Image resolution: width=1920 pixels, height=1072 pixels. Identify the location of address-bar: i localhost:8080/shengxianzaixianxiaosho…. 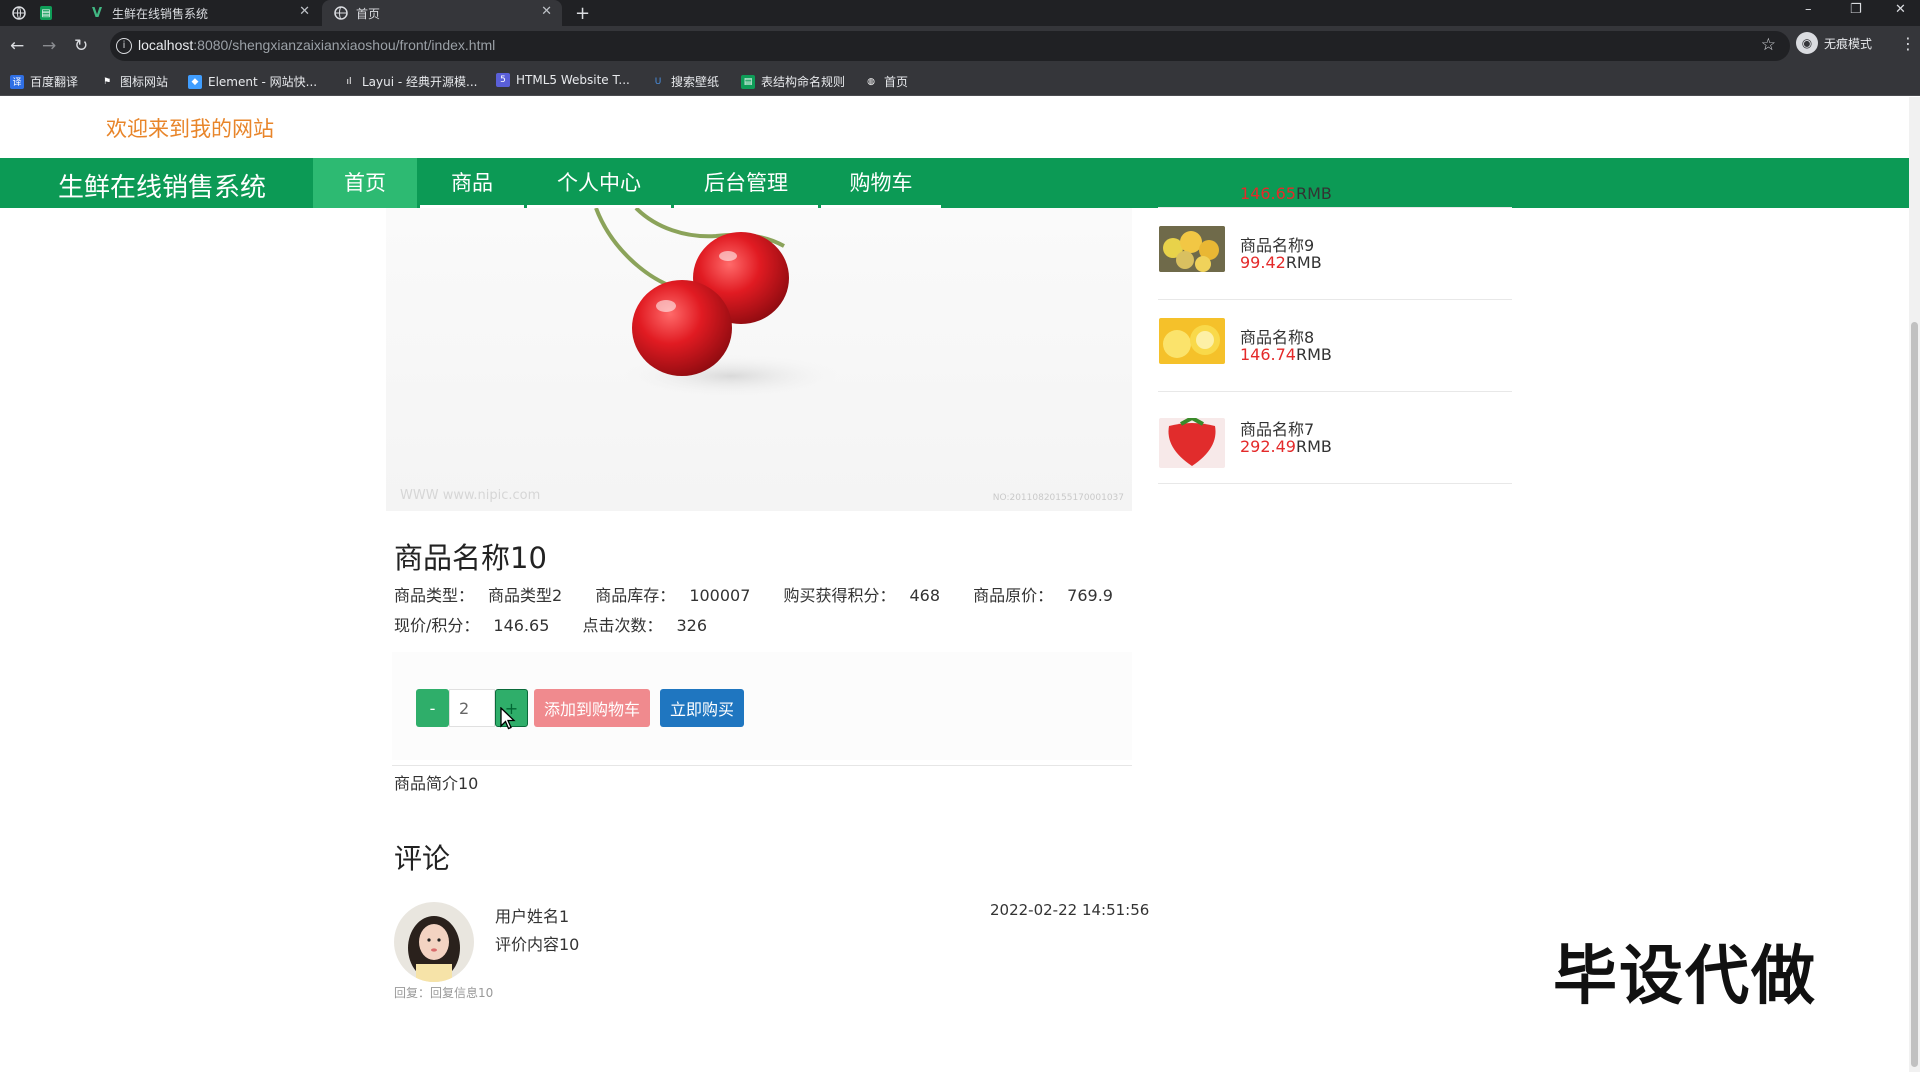
(950, 46).